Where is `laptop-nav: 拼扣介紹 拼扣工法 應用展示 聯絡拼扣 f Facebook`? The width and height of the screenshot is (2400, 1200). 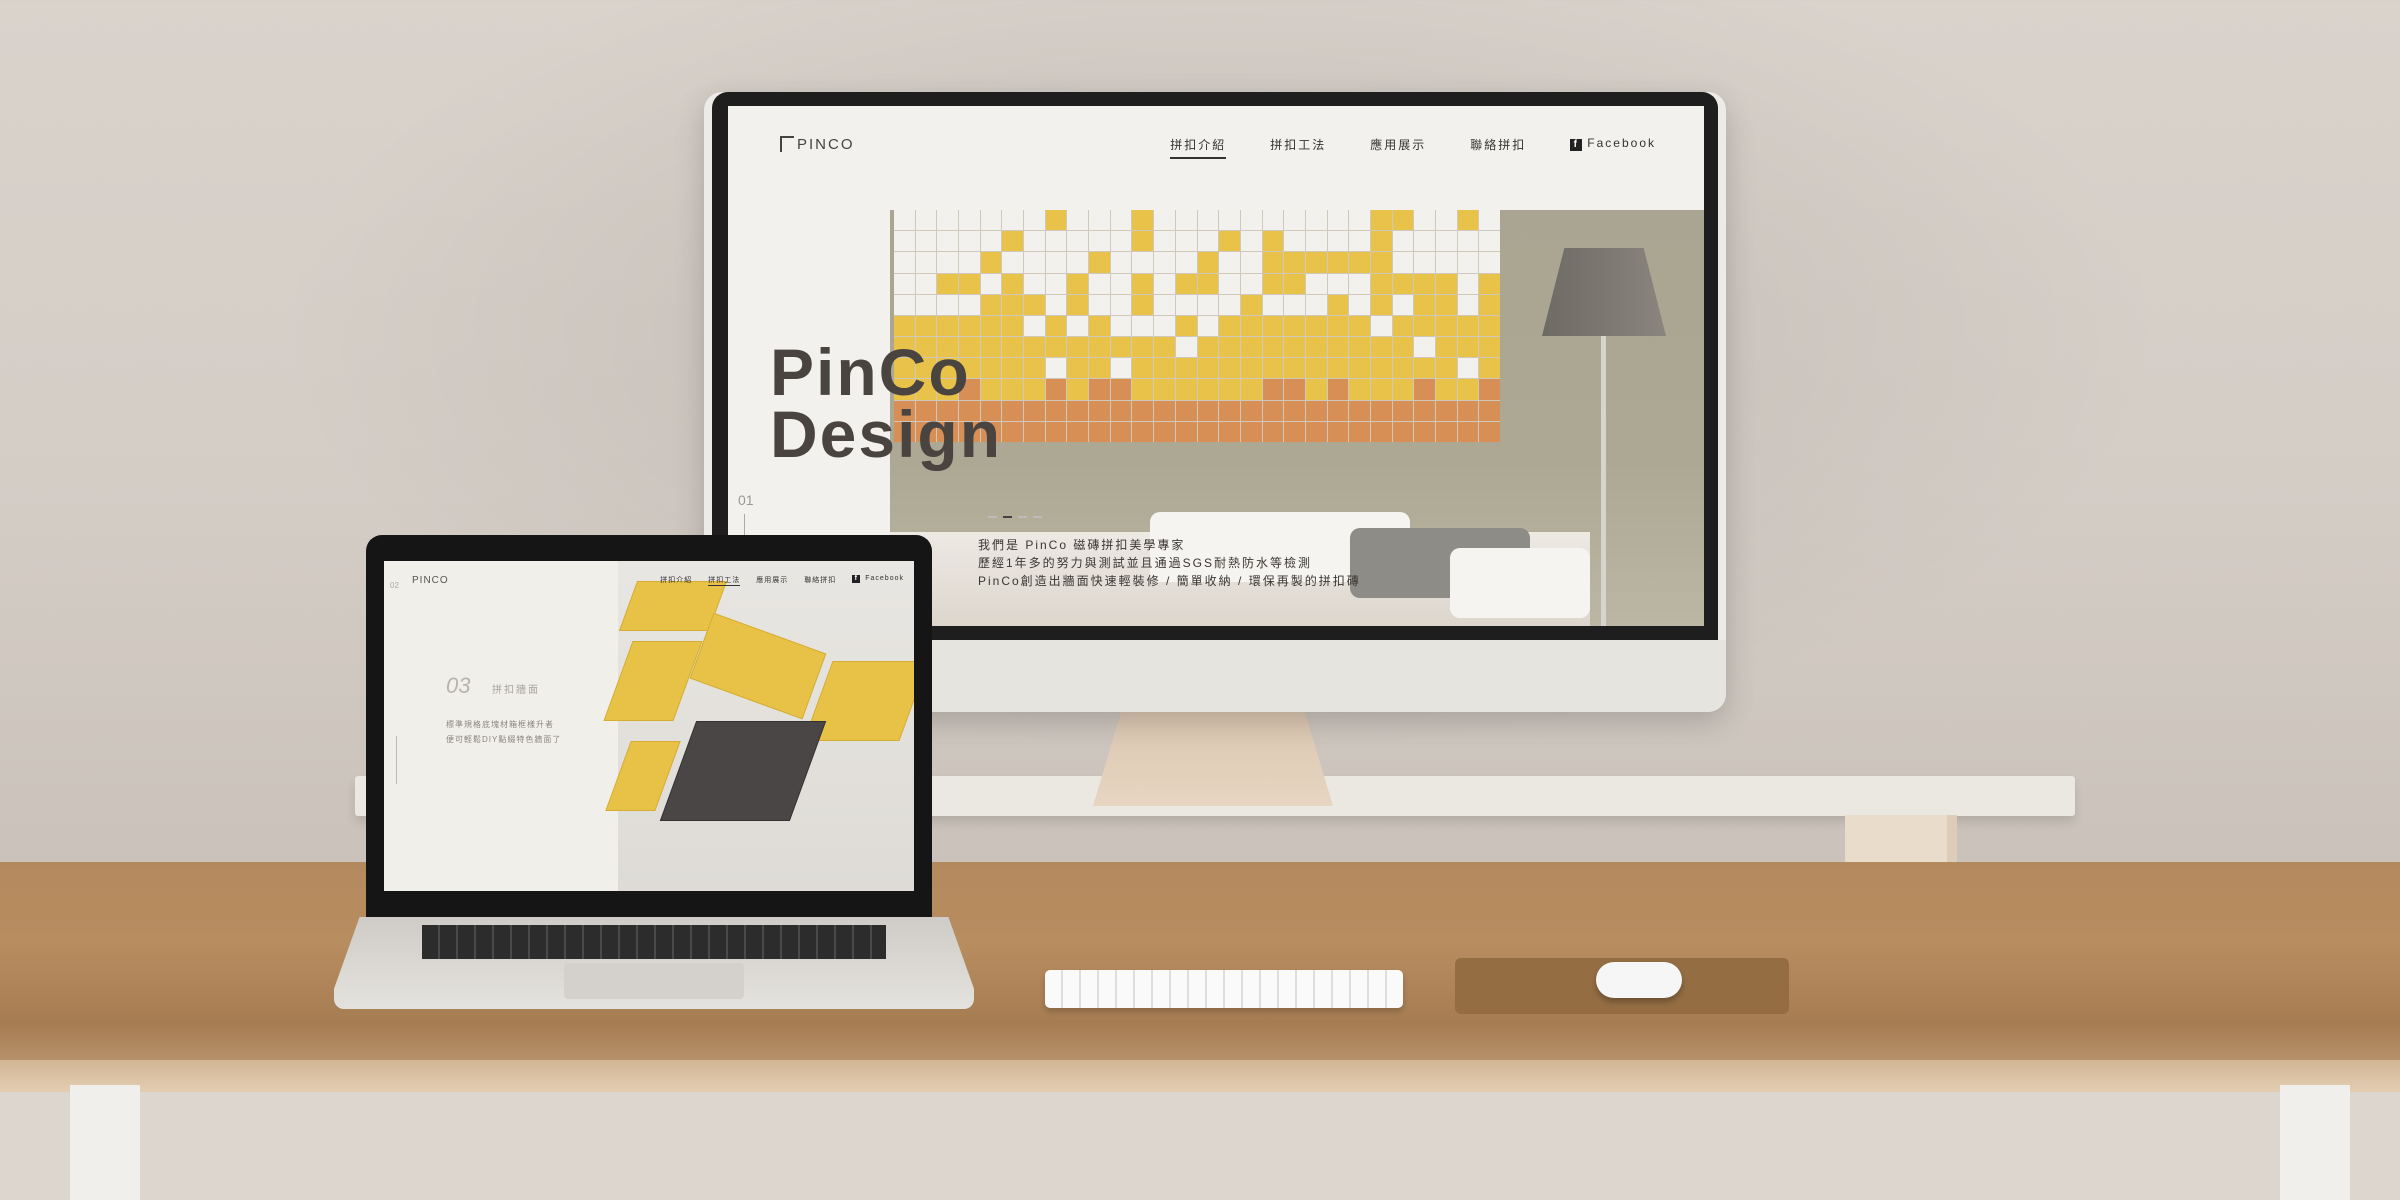 laptop-nav: 拼扣介紹 拼扣工法 應用展示 聯絡拼扣 f Facebook is located at coordinates (782, 580).